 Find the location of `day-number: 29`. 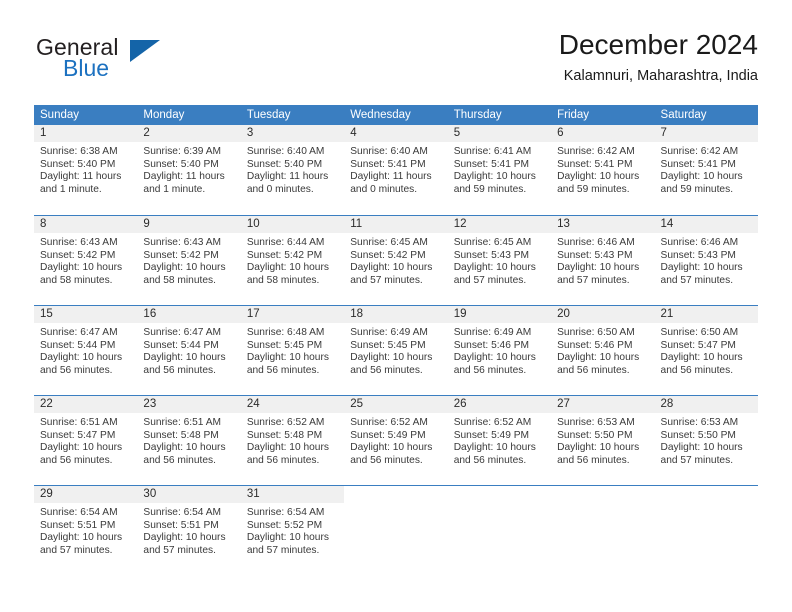

day-number: 29 is located at coordinates (86, 494).